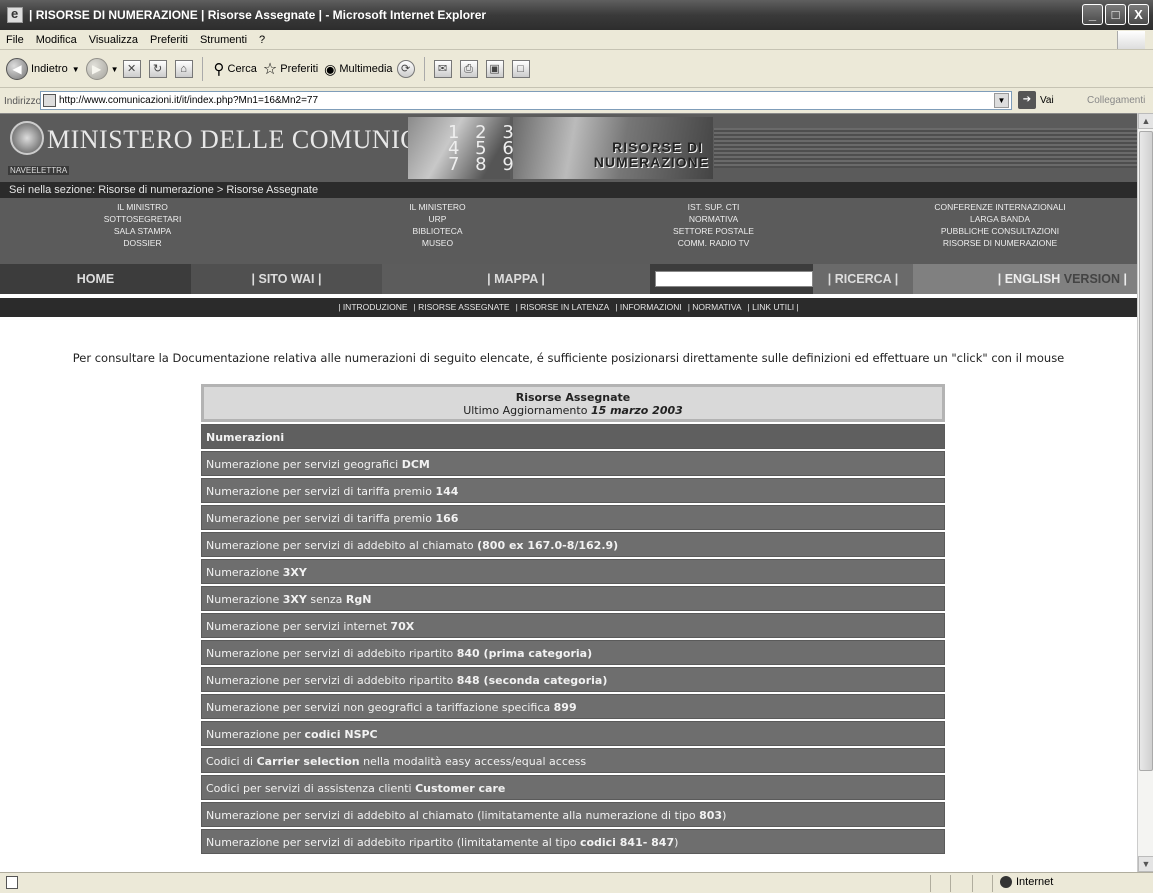  Describe the element at coordinates (96, 69) in the screenshot. I see `forward-arrow-icon: ▶` at that location.